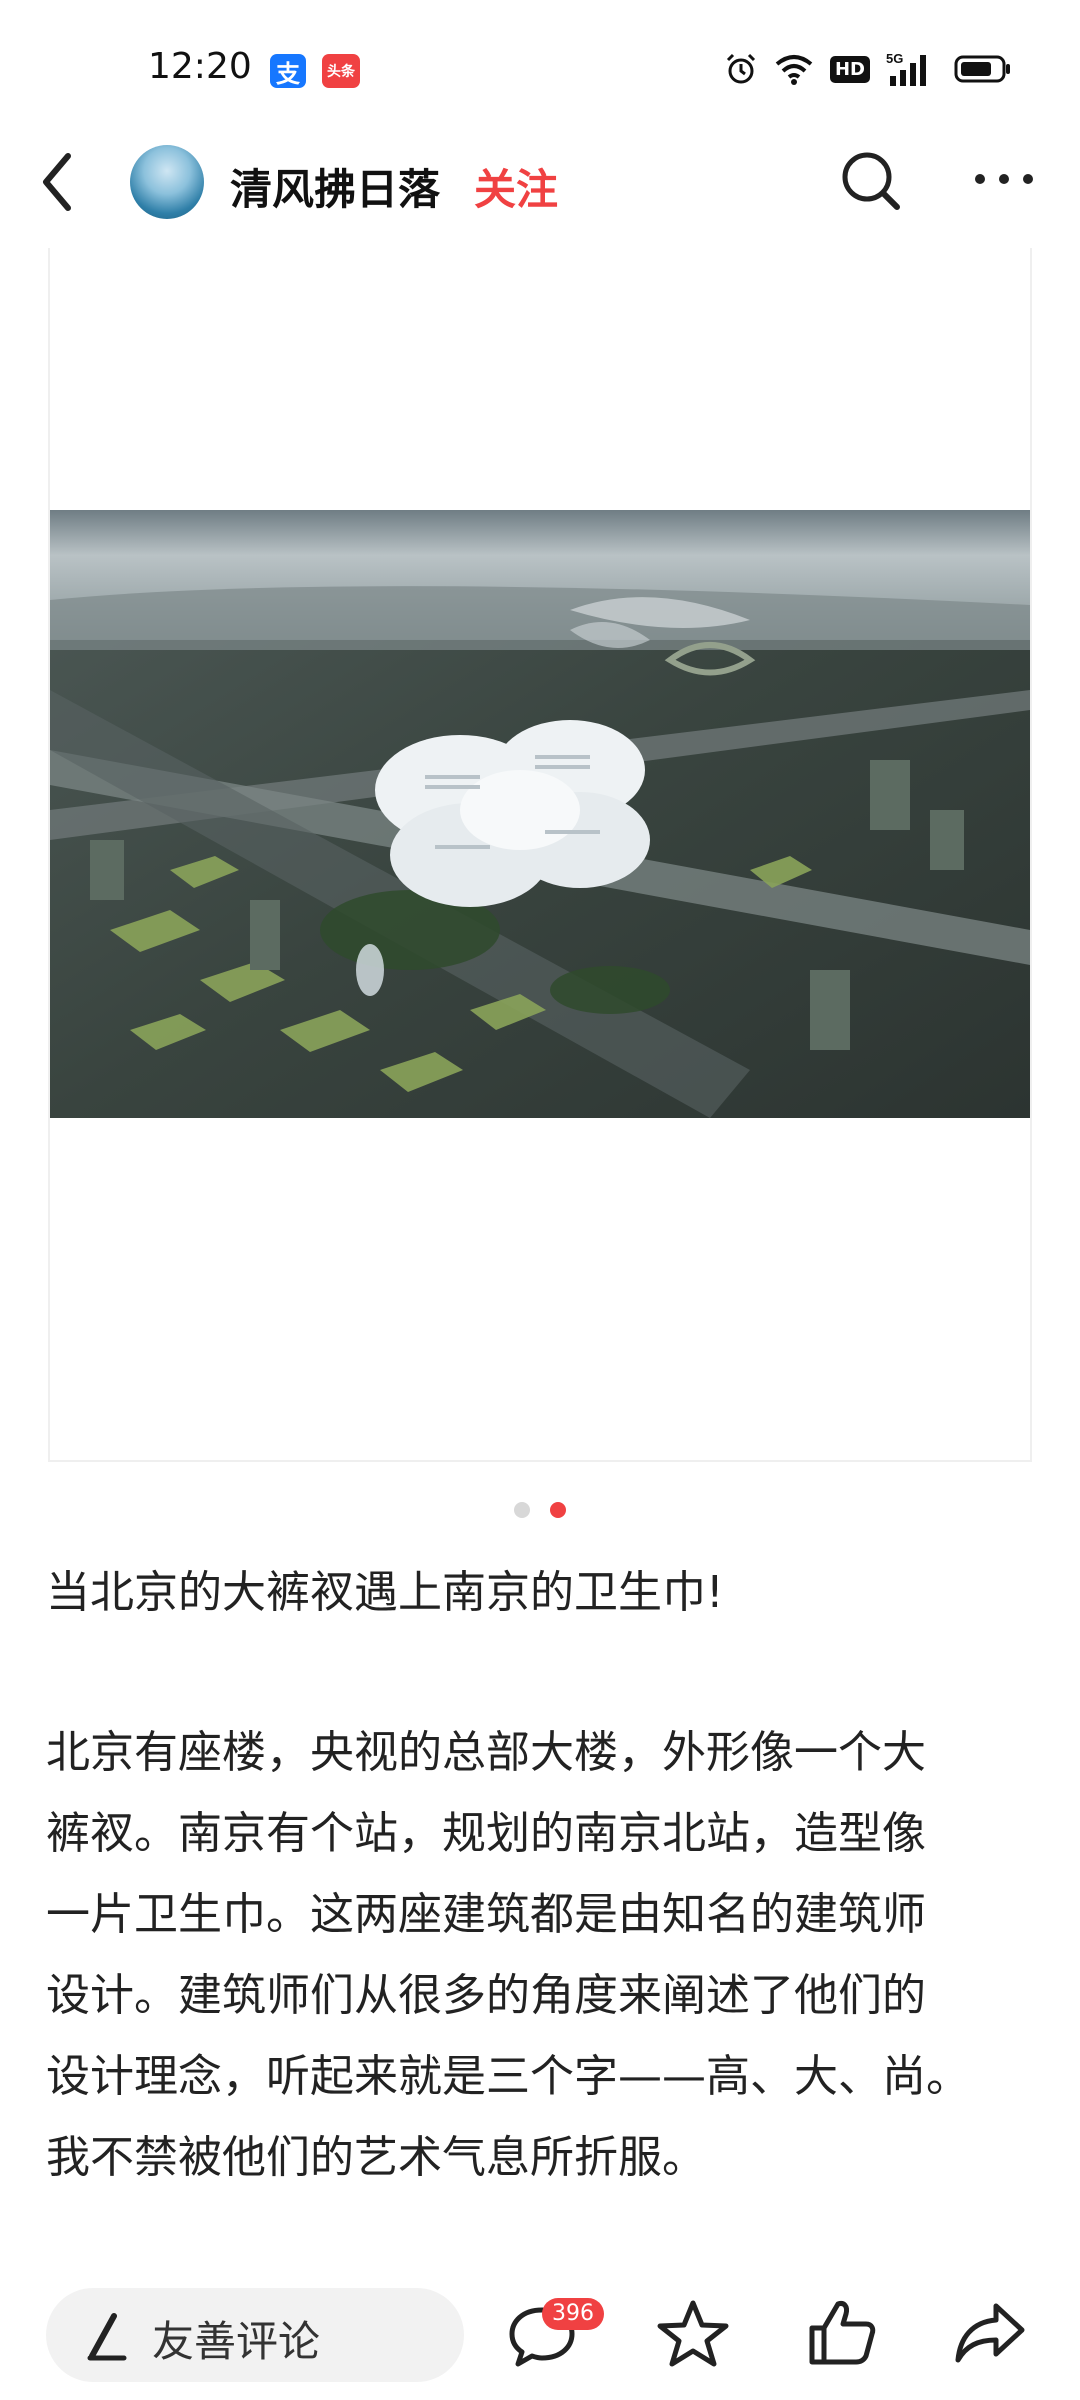 This screenshot has width=1080, height=2400. Describe the element at coordinates (376, 2157) in the screenshot. I see `body-line: 我不禁被他们的艺术气息所折服。` at that location.